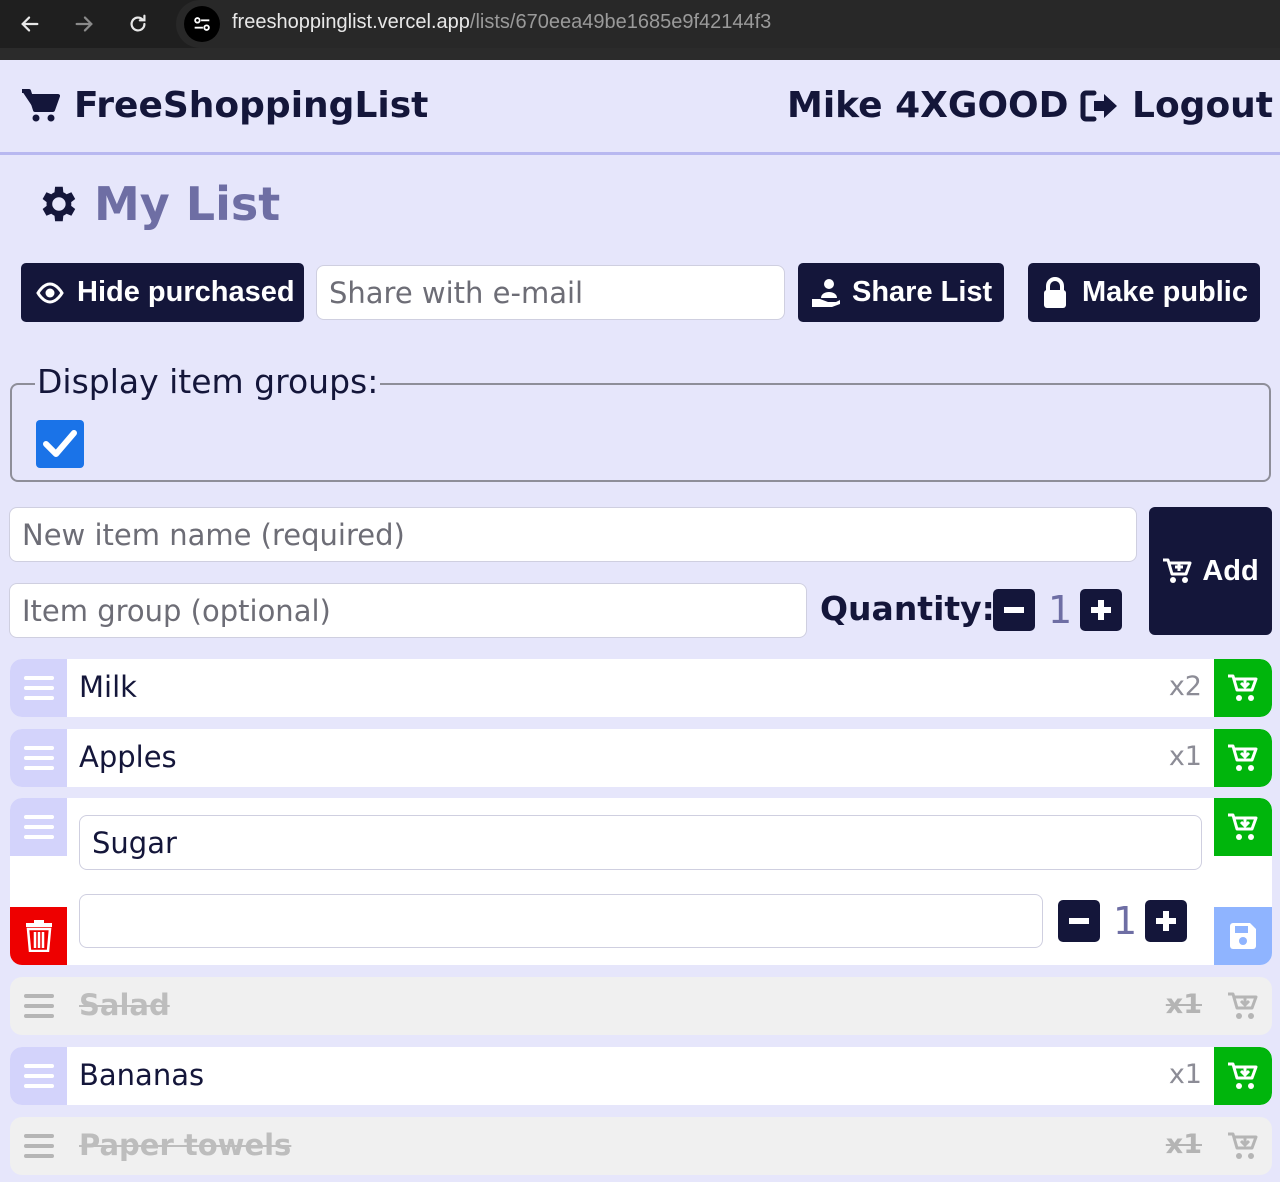  Describe the element at coordinates (1203, 105) in the screenshot. I see `logout-label: Logout` at that location.